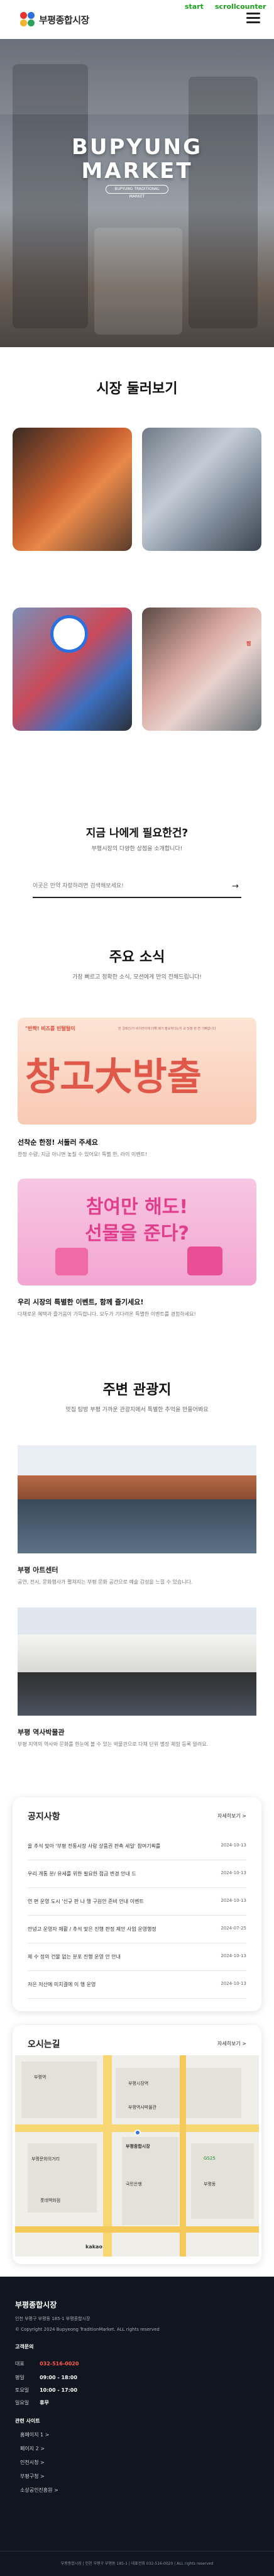 This screenshot has width=274, height=2576. What do you see at coordinates (74, 1957) in the screenshot?
I see `notice-row-text: 제 수 정의 건물 없는 분포 진행 운영 안 안내` at bounding box center [74, 1957].